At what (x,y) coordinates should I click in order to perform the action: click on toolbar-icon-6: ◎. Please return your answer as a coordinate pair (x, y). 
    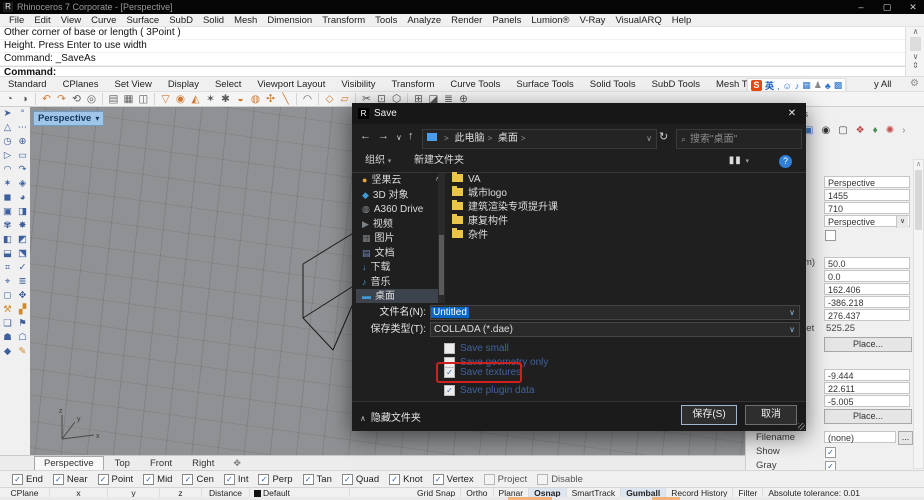
    Looking at the image, I should click on (91, 99).